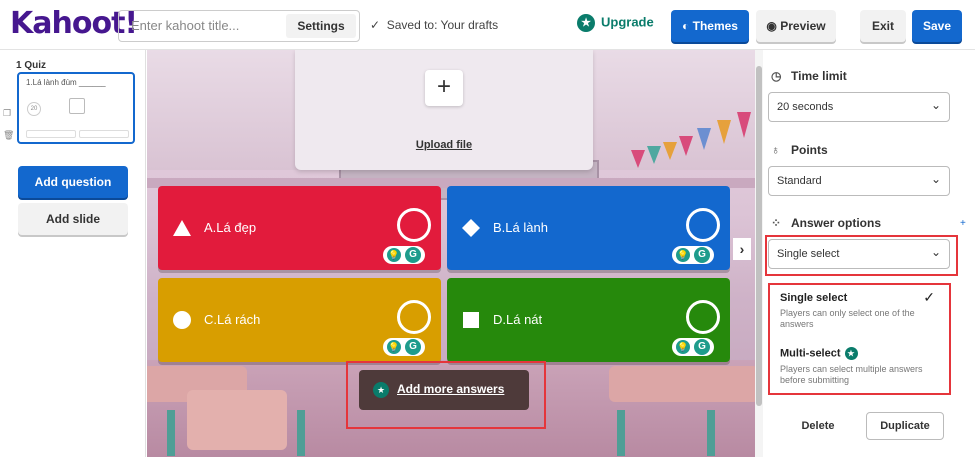 The height and width of the screenshot is (457, 975). Describe the element at coordinates (7, 113) in the screenshot. I see `duplicate-slide-icon: ❐` at that location.